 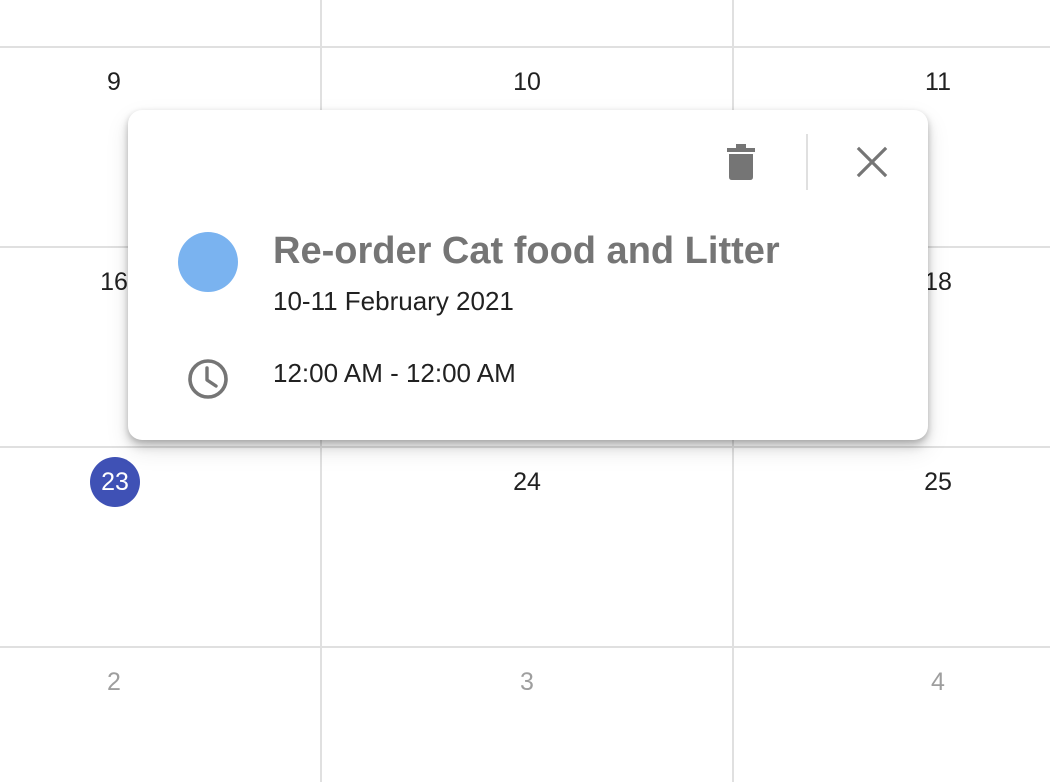 What do you see at coordinates (938, 482) in the screenshot?
I see `day-number: 25` at bounding box center [938, 482].